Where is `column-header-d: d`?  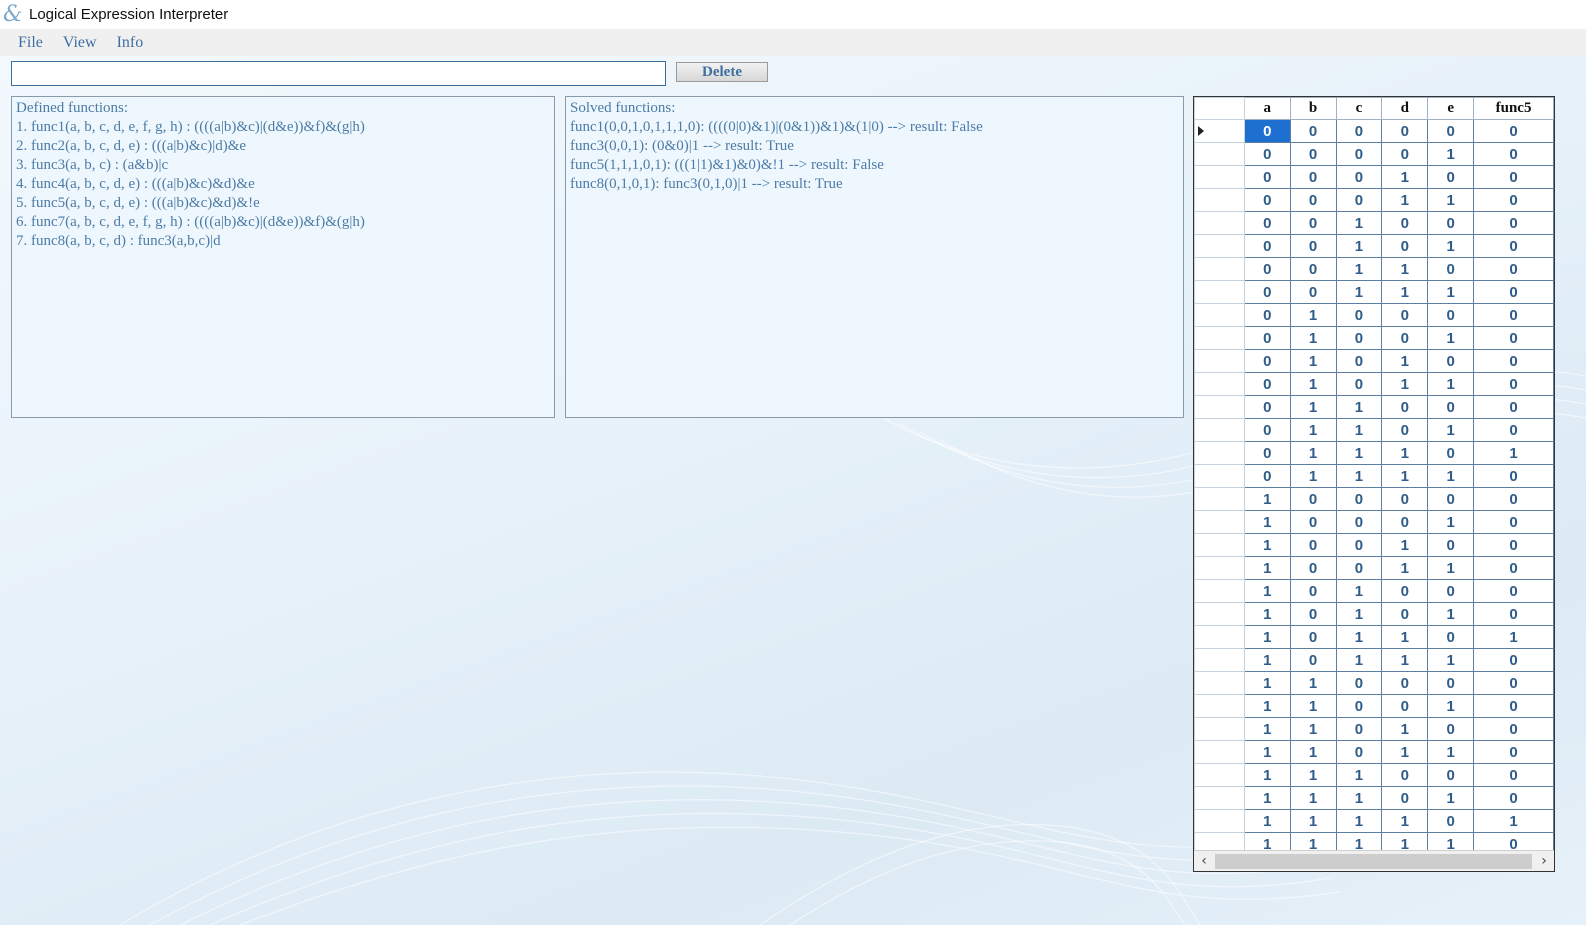
column-header-d: d is located at coordinates (1405, 108).